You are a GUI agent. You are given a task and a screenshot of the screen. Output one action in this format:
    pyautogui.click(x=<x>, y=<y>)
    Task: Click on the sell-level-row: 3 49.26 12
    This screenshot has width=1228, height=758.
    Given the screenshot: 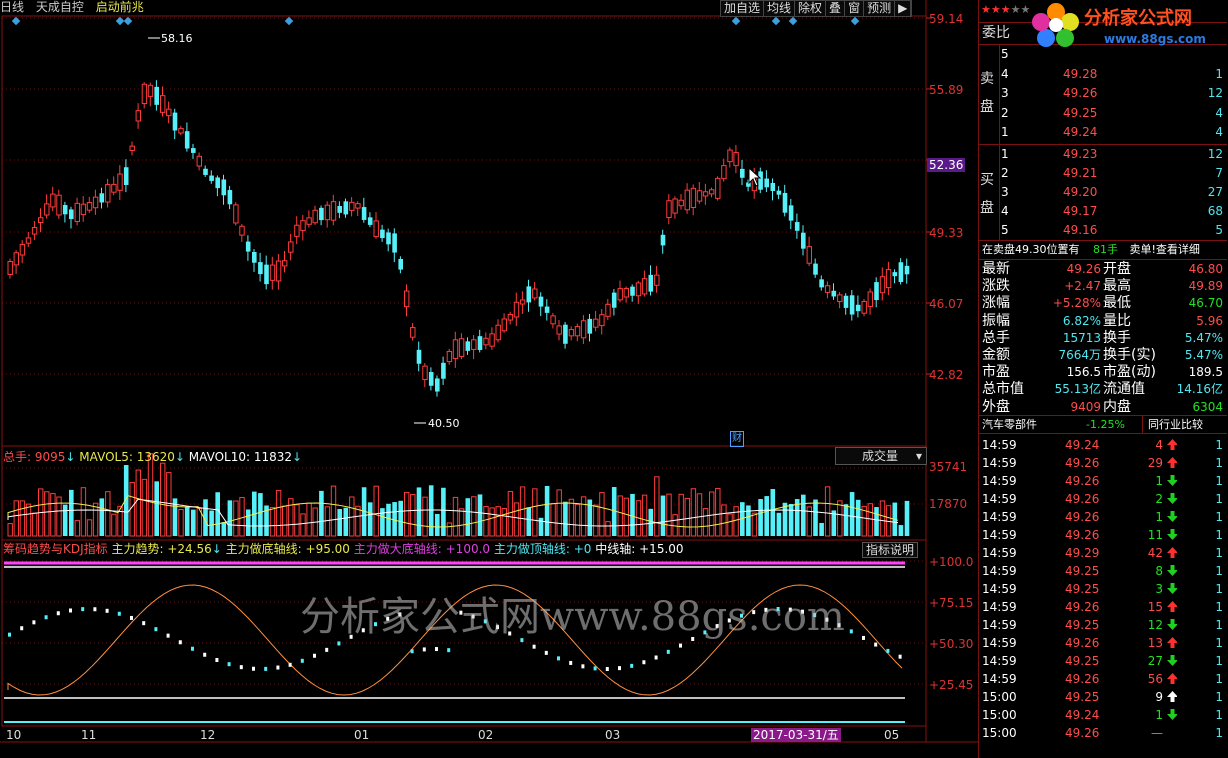 What is the action you would take?
    pyautogui.click(x=1103, y=93)
    